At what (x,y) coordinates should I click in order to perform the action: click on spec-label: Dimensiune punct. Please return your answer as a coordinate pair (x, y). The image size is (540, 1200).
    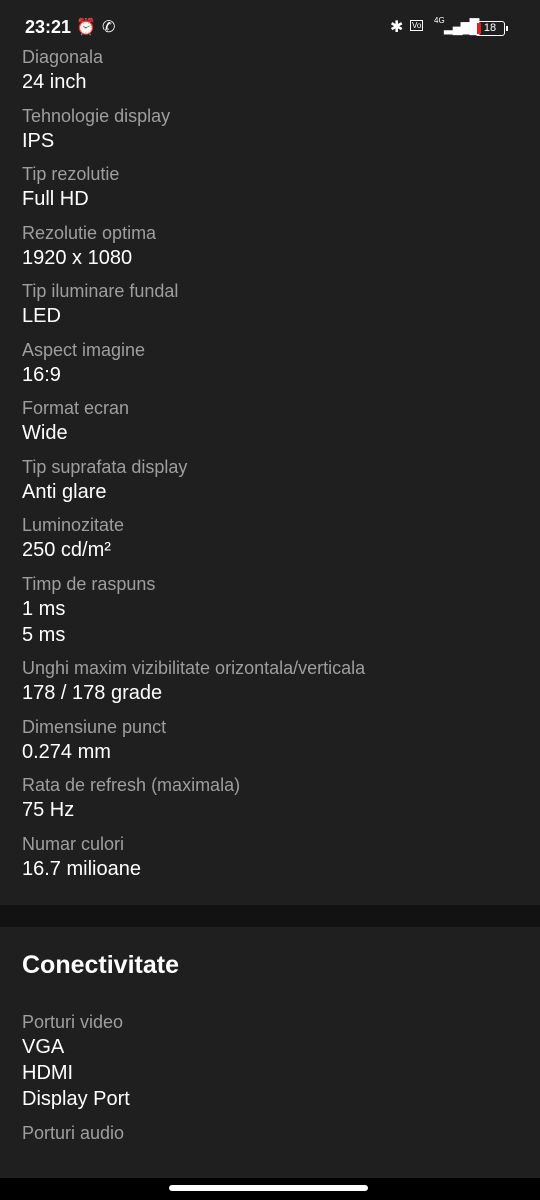
    Looking at the image, I should click on (94, 726).